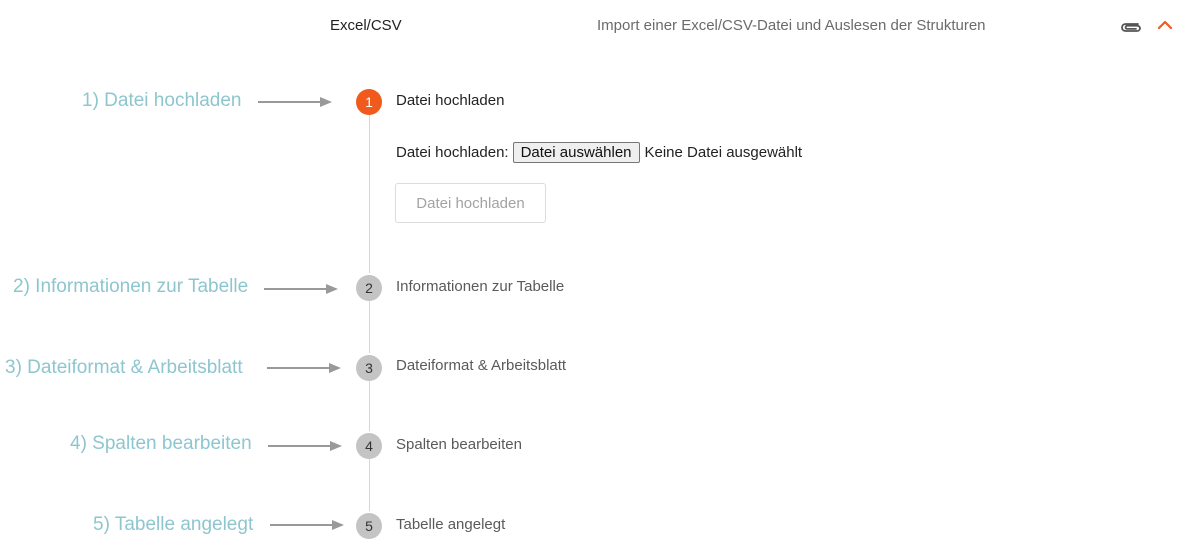  What do you see at coordinates (369, 368) in the screenshot?
I see `step-3-indicator: 3` at bounding box center [369, 368].